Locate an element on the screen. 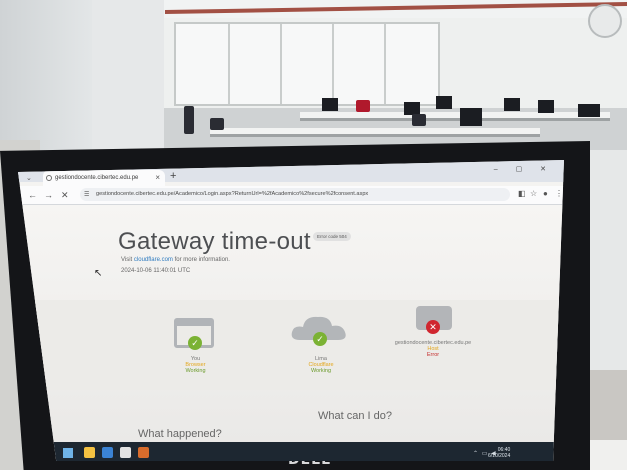  loading-icon is located at coordinates (49, 178).